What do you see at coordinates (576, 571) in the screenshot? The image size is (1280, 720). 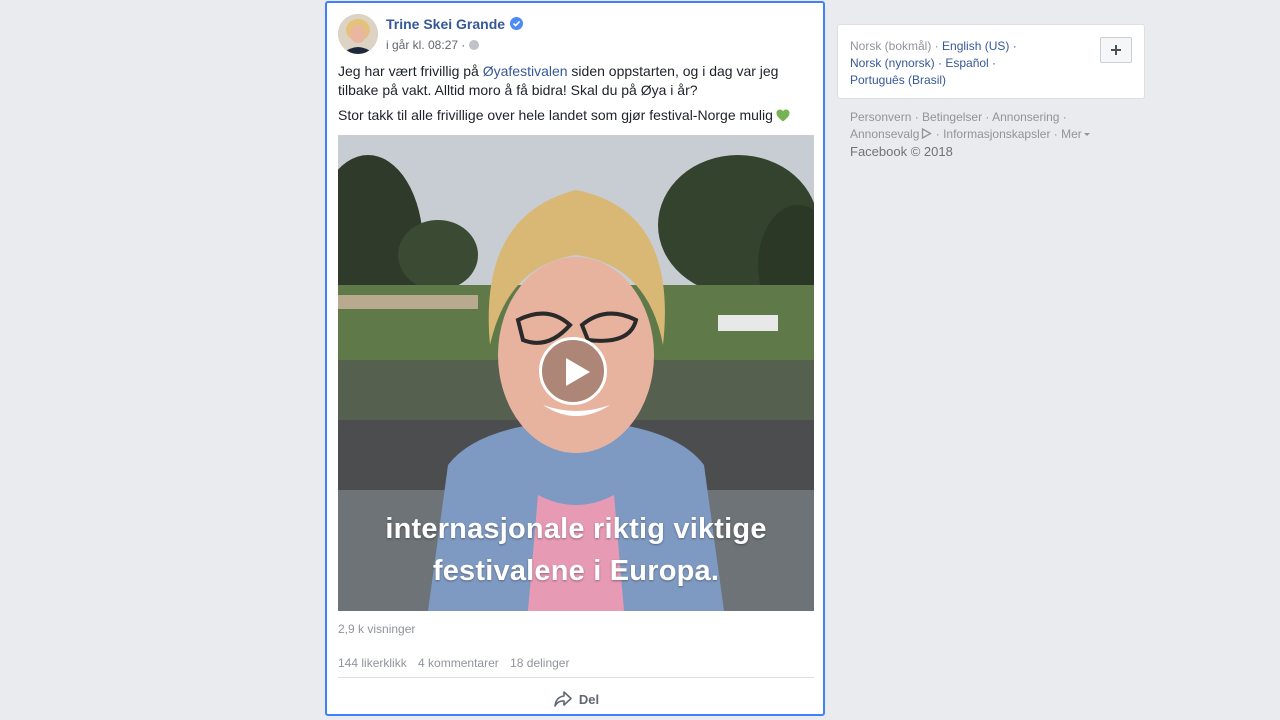 I see `video-caption-line2: festivalene i Europa.` at bounding box center [576, 571].